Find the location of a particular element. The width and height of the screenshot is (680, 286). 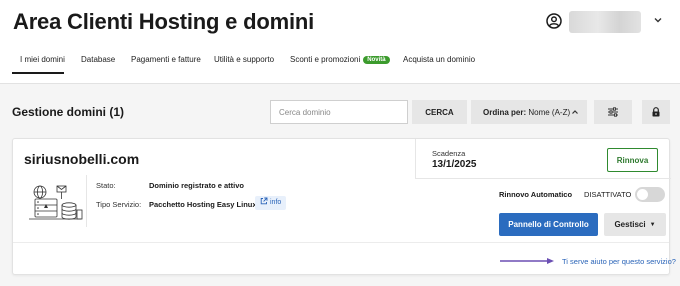

status-value: Dominio registrato e attivo is located at coordinates (197, 185).